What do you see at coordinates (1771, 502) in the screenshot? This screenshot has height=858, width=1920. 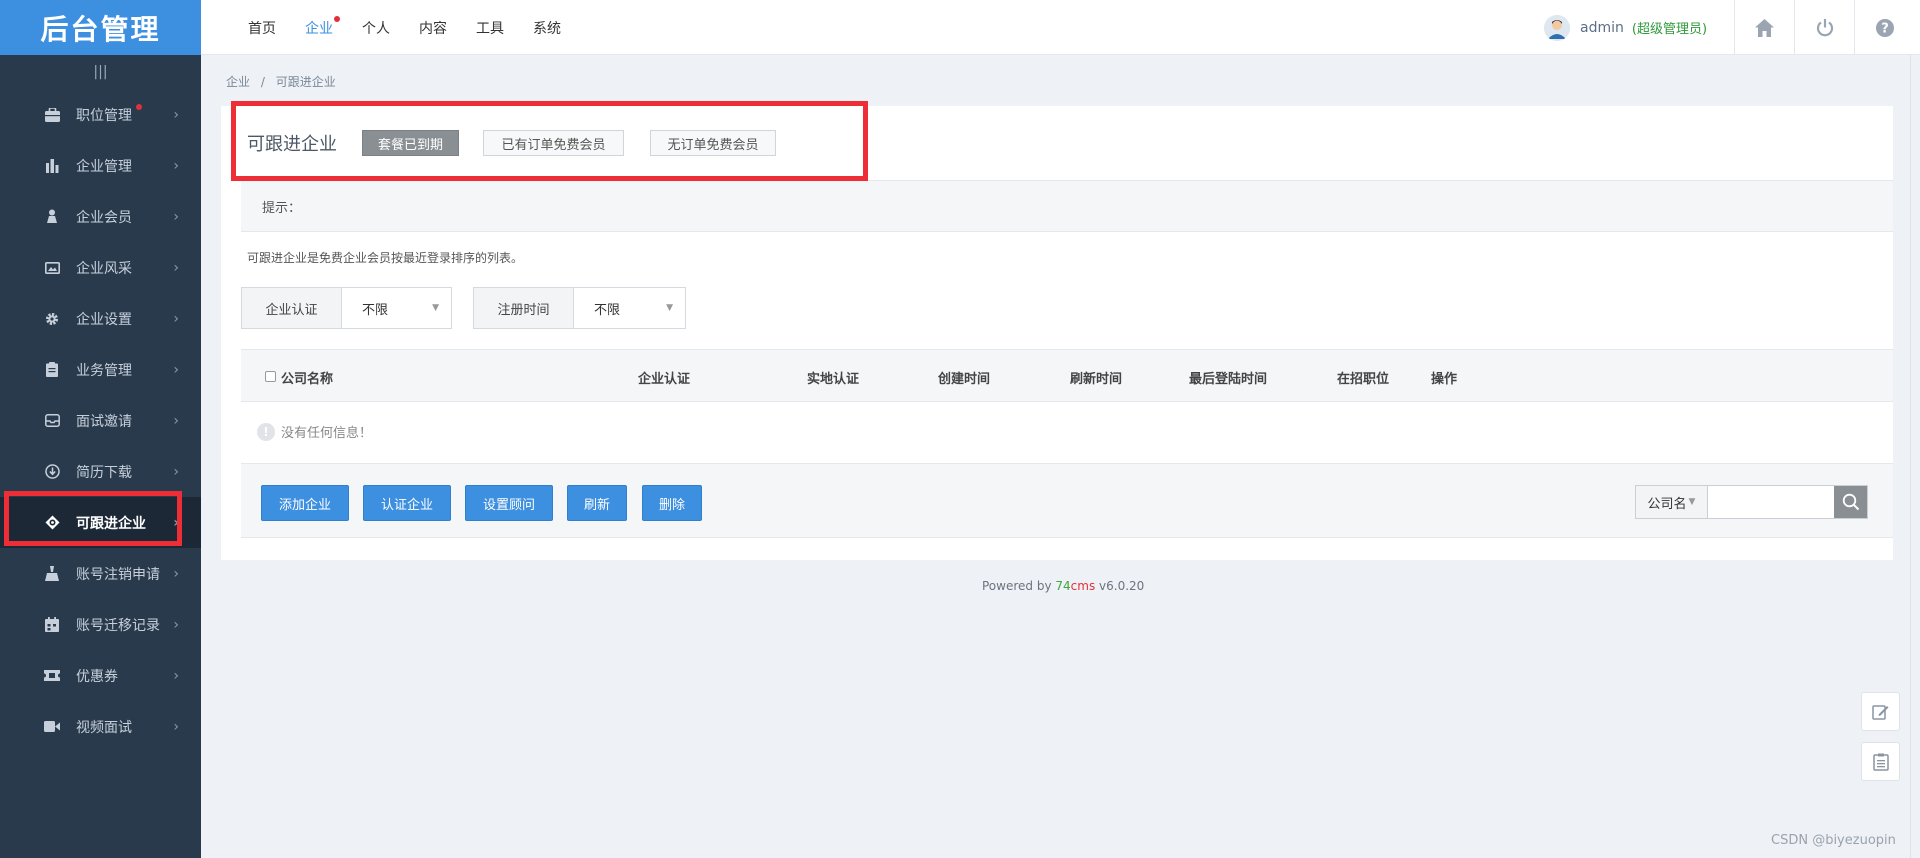 I see `search-input` at bounding box center [1771, 502].